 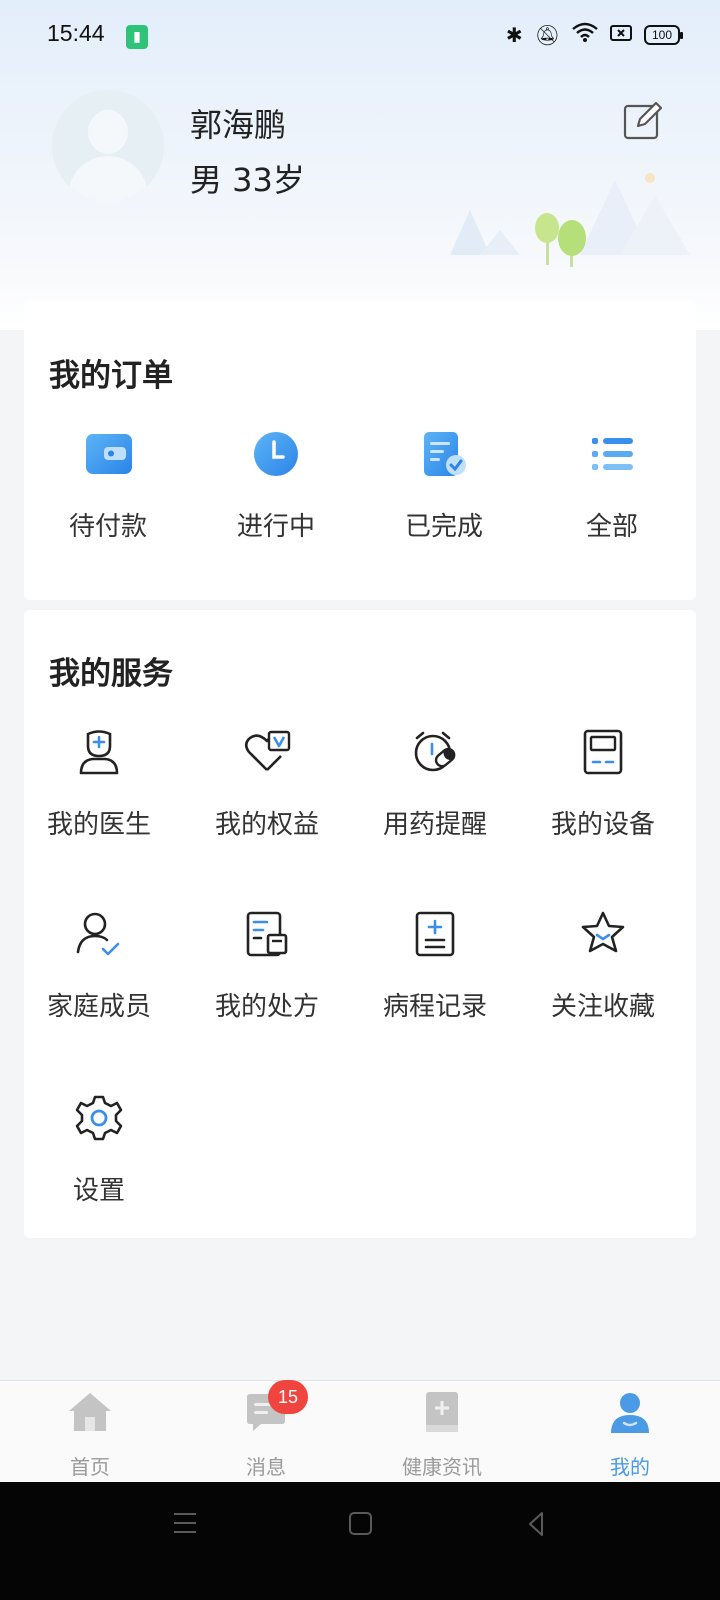 What do you see at coordinates (570, 220) in the screenshot?
I see `scenery-illustration` at bounding box center [570, 220].